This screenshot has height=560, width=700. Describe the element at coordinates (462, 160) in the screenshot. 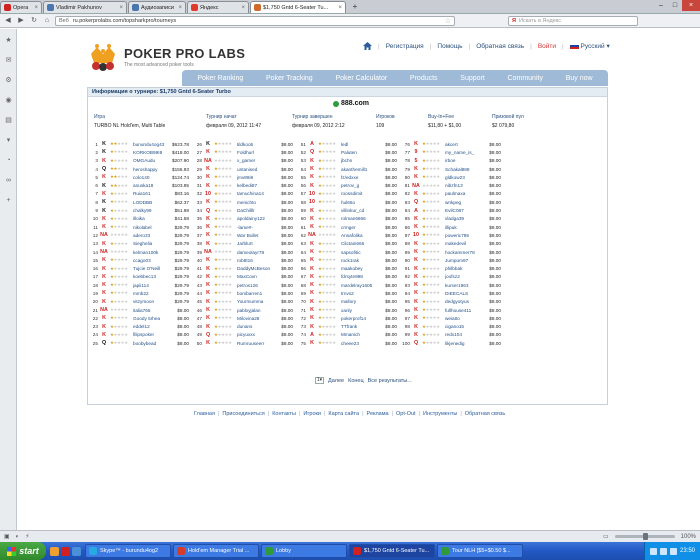

I see `player-link: irboe` at that location.